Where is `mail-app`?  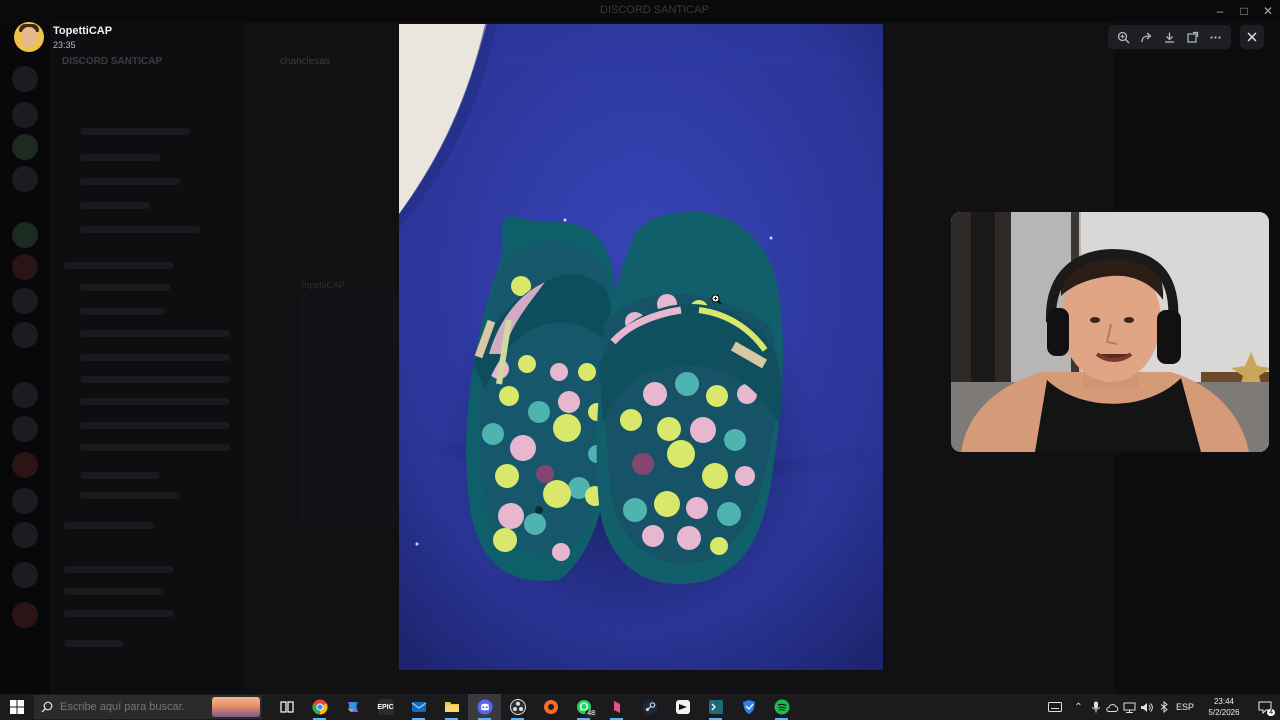 mail-app is located at coordinates (418, 707).